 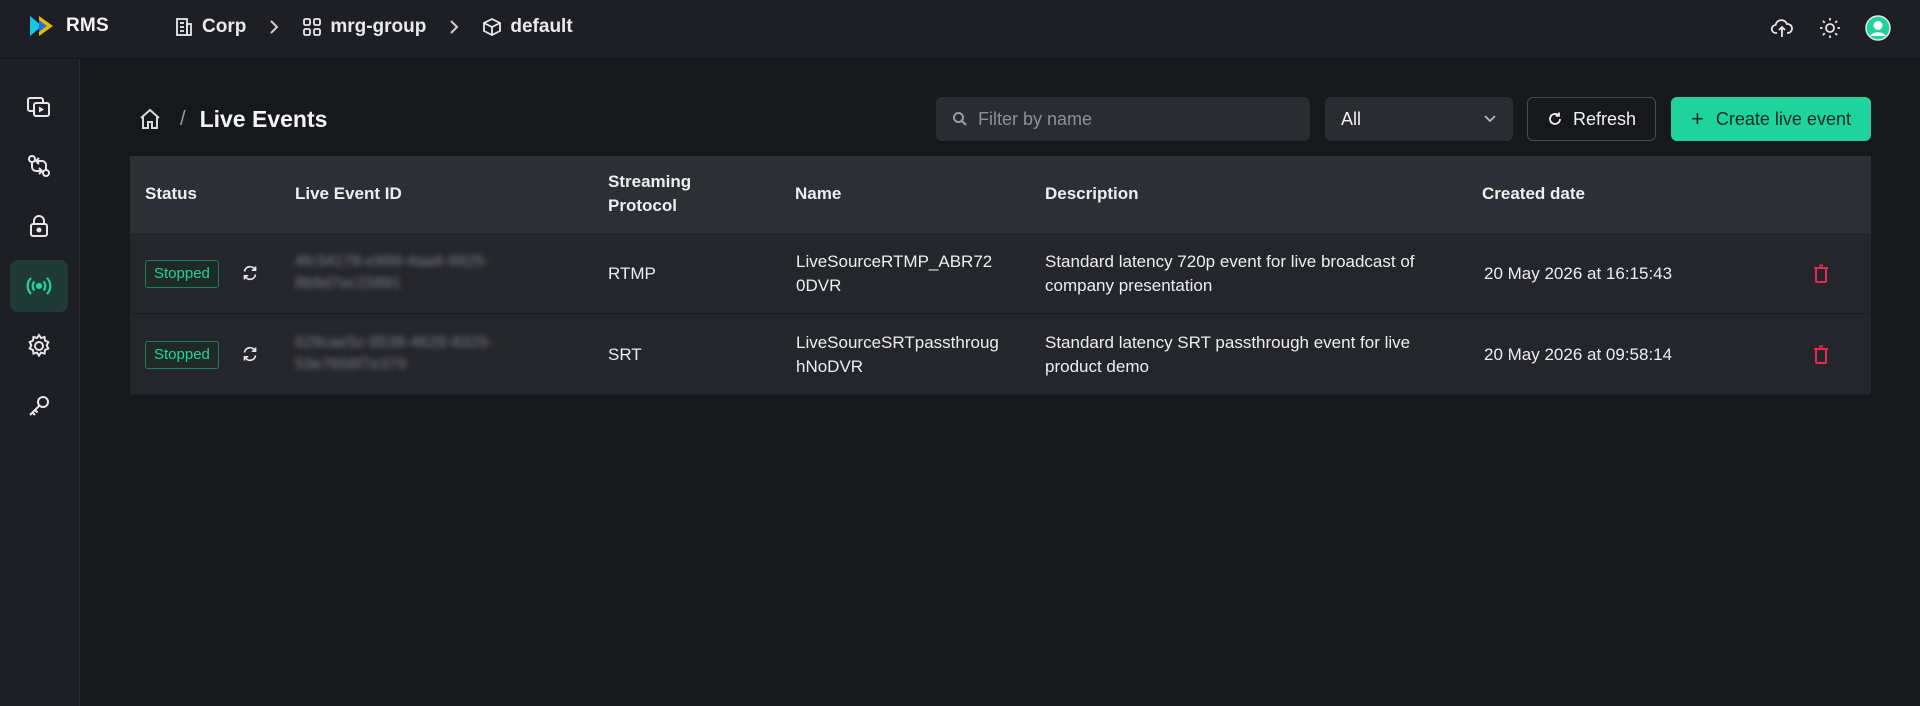 I want to click on name-cell-line2: 0DVR, so click(x=818, y=286).